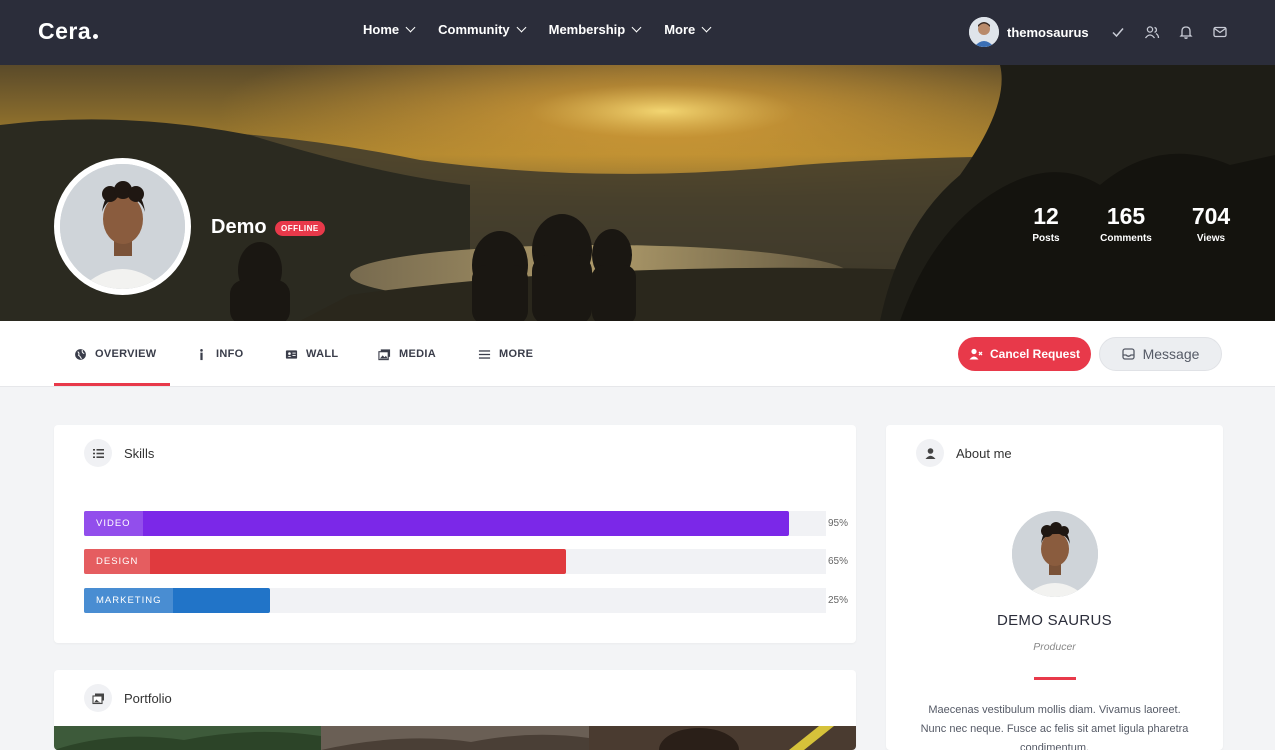 This screenshot has width=1275, height=750. What do you see at coordinates (1126, 216) in the screenshot?
I see `stat-value: 165` at bounding box center [1126, 216].